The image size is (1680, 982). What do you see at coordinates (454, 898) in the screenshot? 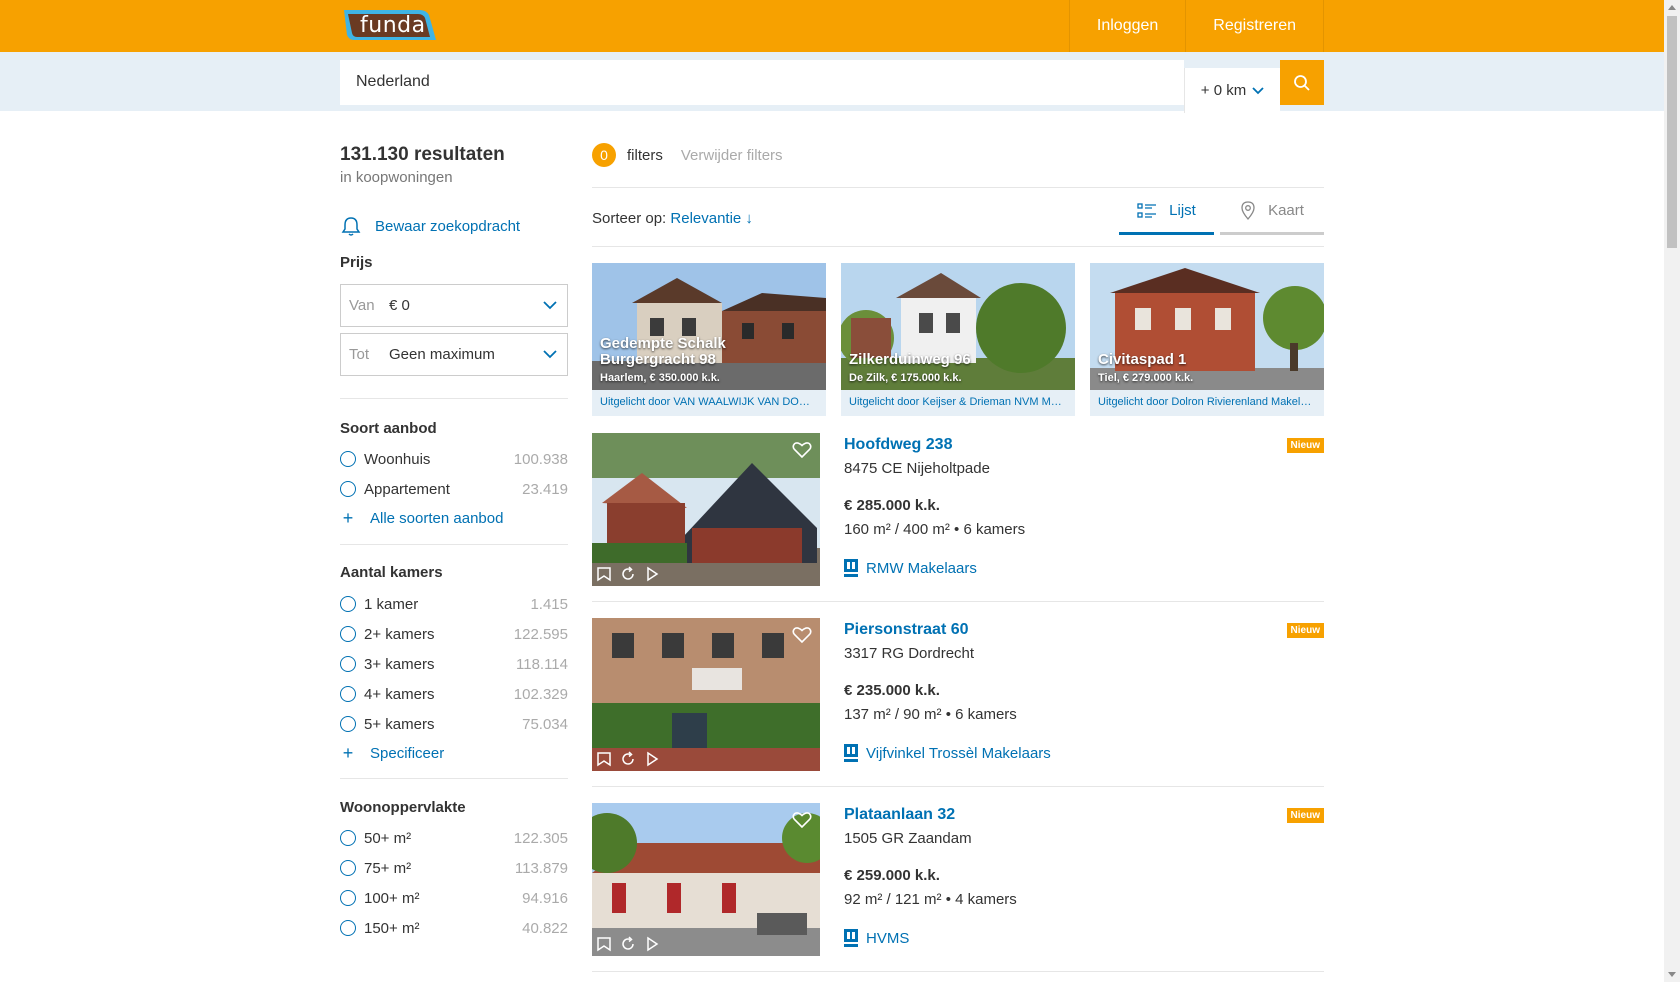
I see `area-option-100: 100+ m² 94.916` at bounding box center [454, 898].